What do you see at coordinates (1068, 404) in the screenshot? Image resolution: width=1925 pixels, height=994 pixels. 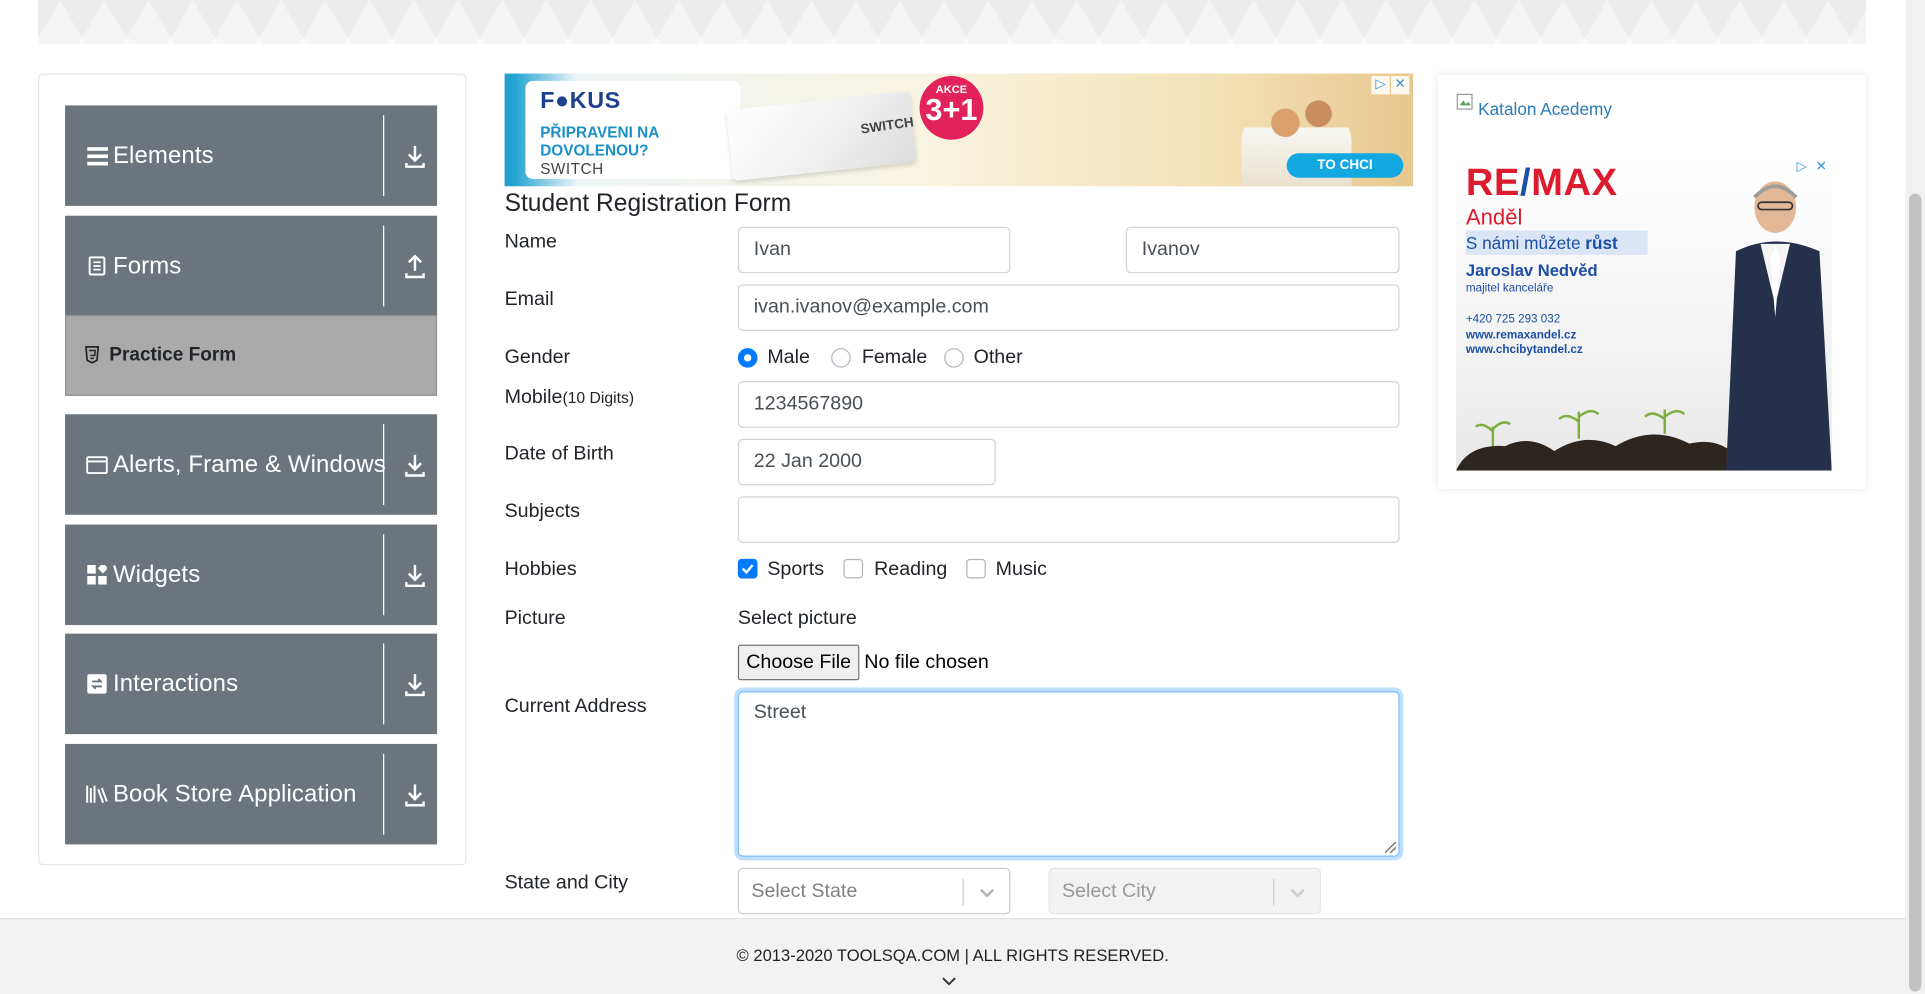 I see `mobile-input: 1234567890` at bounding box center [1068, 404].